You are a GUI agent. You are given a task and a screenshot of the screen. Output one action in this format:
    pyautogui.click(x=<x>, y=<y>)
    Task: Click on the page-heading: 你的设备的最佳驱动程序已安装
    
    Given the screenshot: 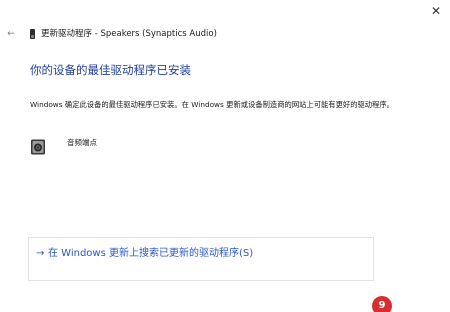 What is the action you would take?
    pyautogui.click(x=110, y=70)
    